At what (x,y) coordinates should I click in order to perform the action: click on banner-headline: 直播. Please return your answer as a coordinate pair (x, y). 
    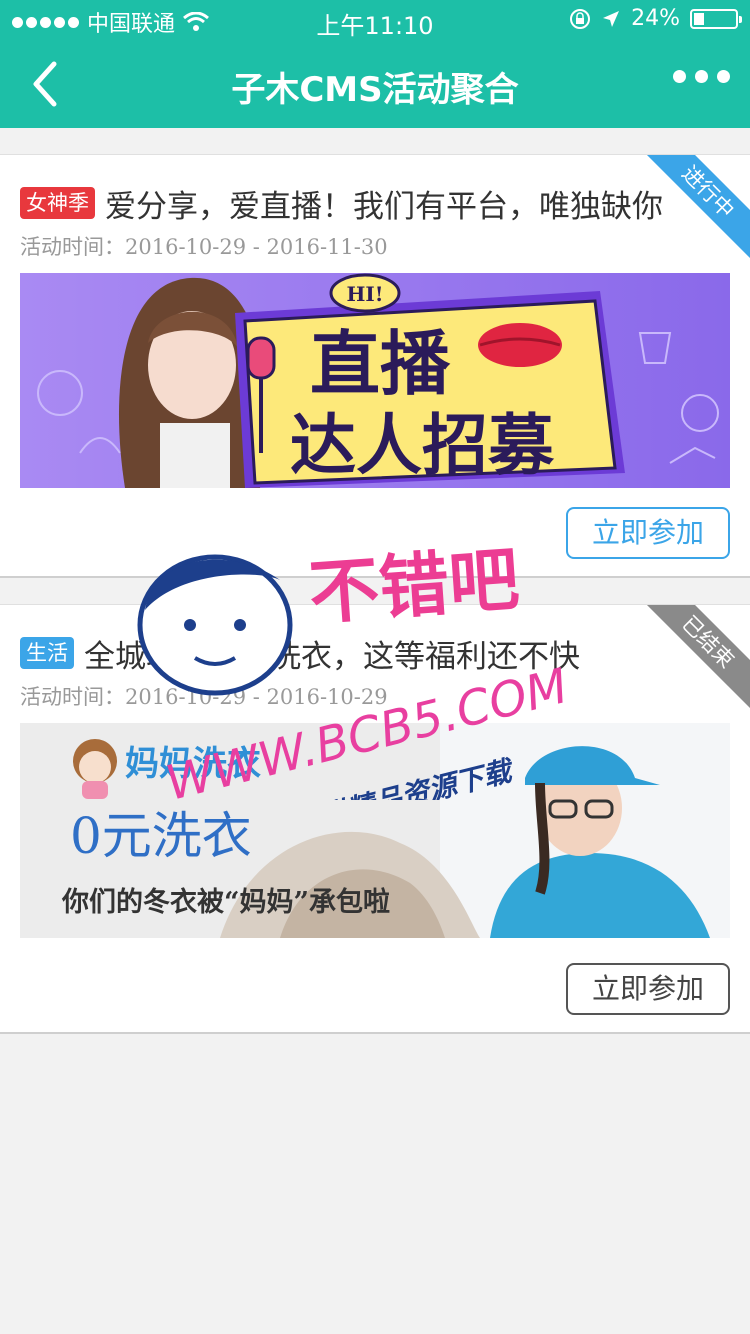
    Looking at the image, I should click on (380, 363).